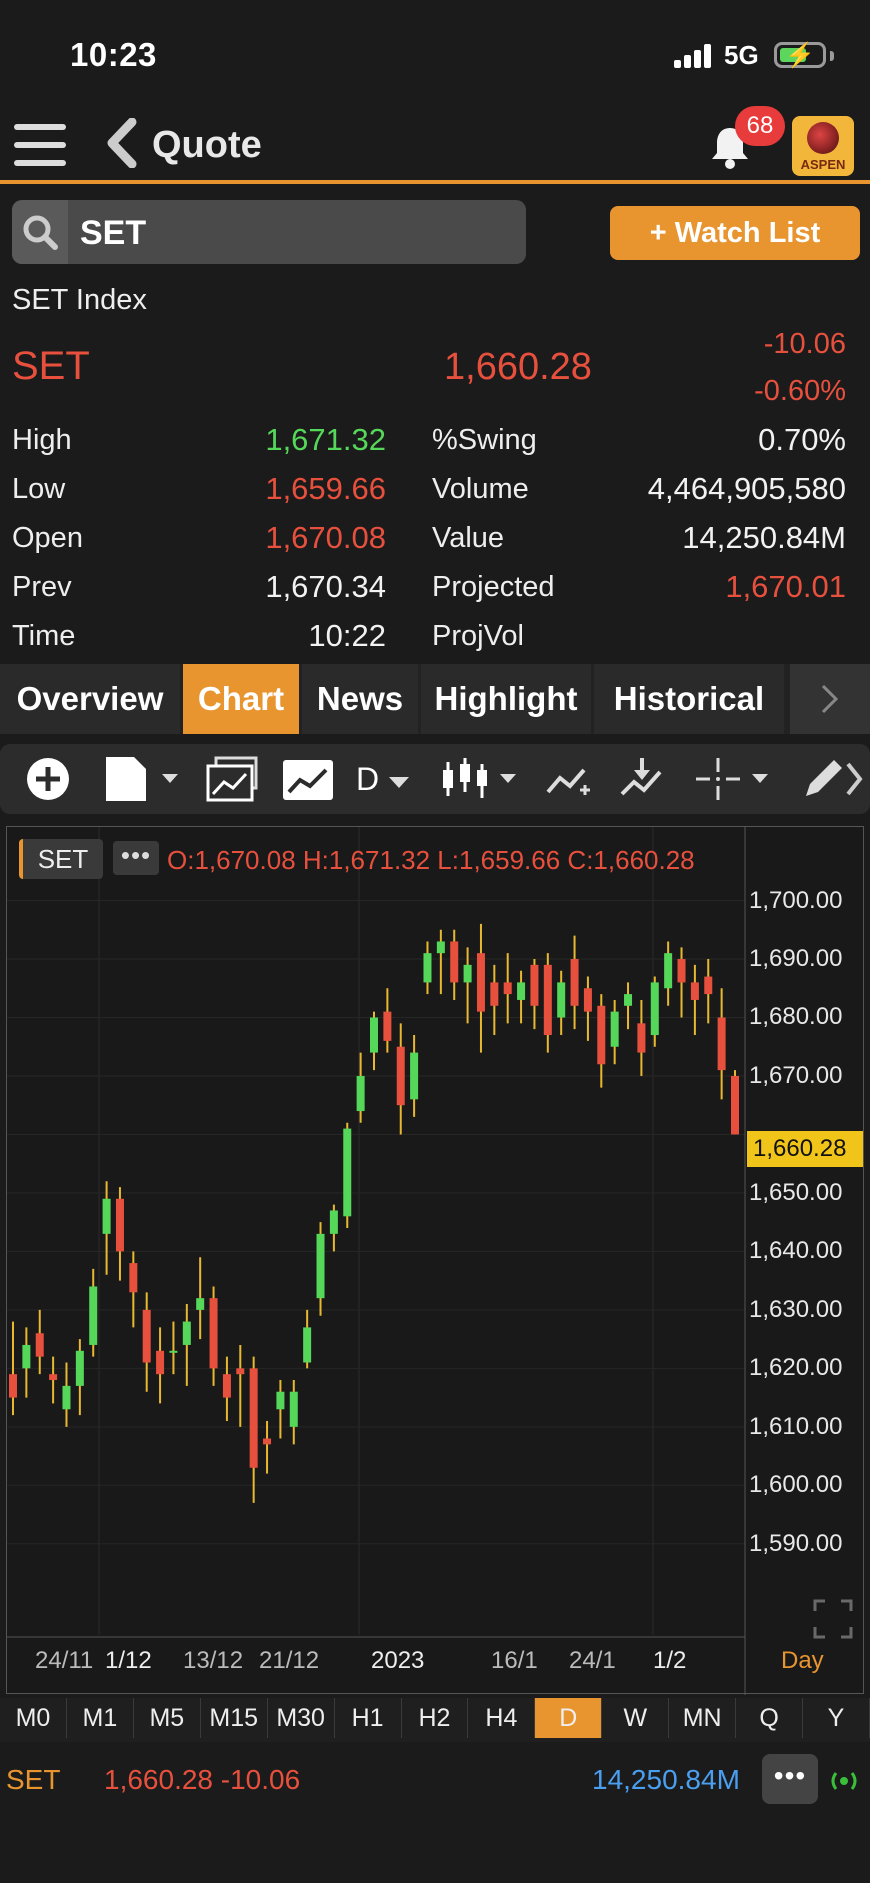  I want to click on timeframe-h1: H1, so click(368, 1718).